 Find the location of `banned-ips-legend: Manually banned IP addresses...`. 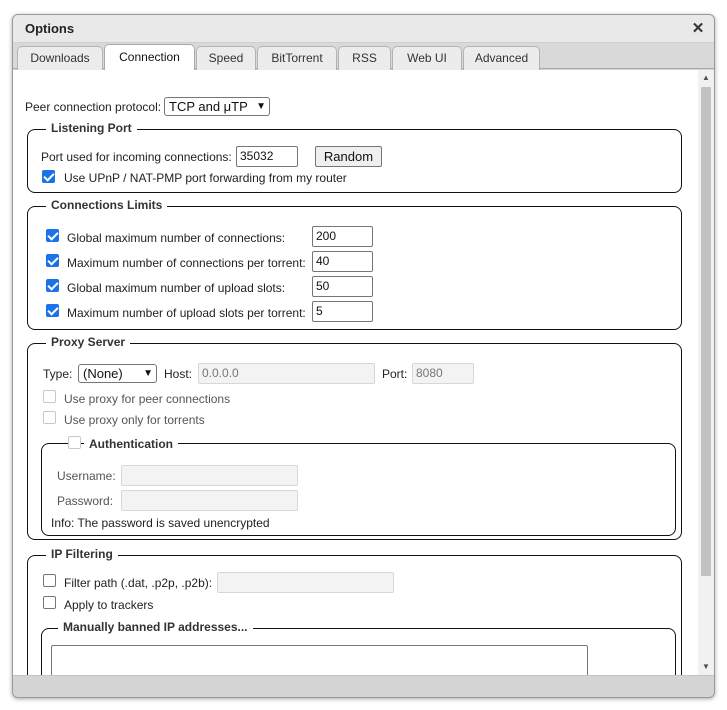

banned-ips-legend: Manually banned IP addresses... is located at coordinates (155, 627).